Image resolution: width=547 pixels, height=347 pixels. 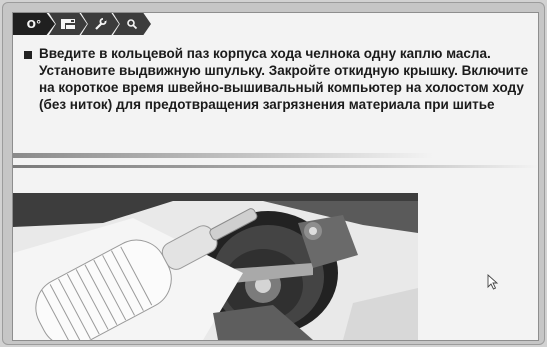 I want to click on wrench-icon, so click(x=101, y=24).